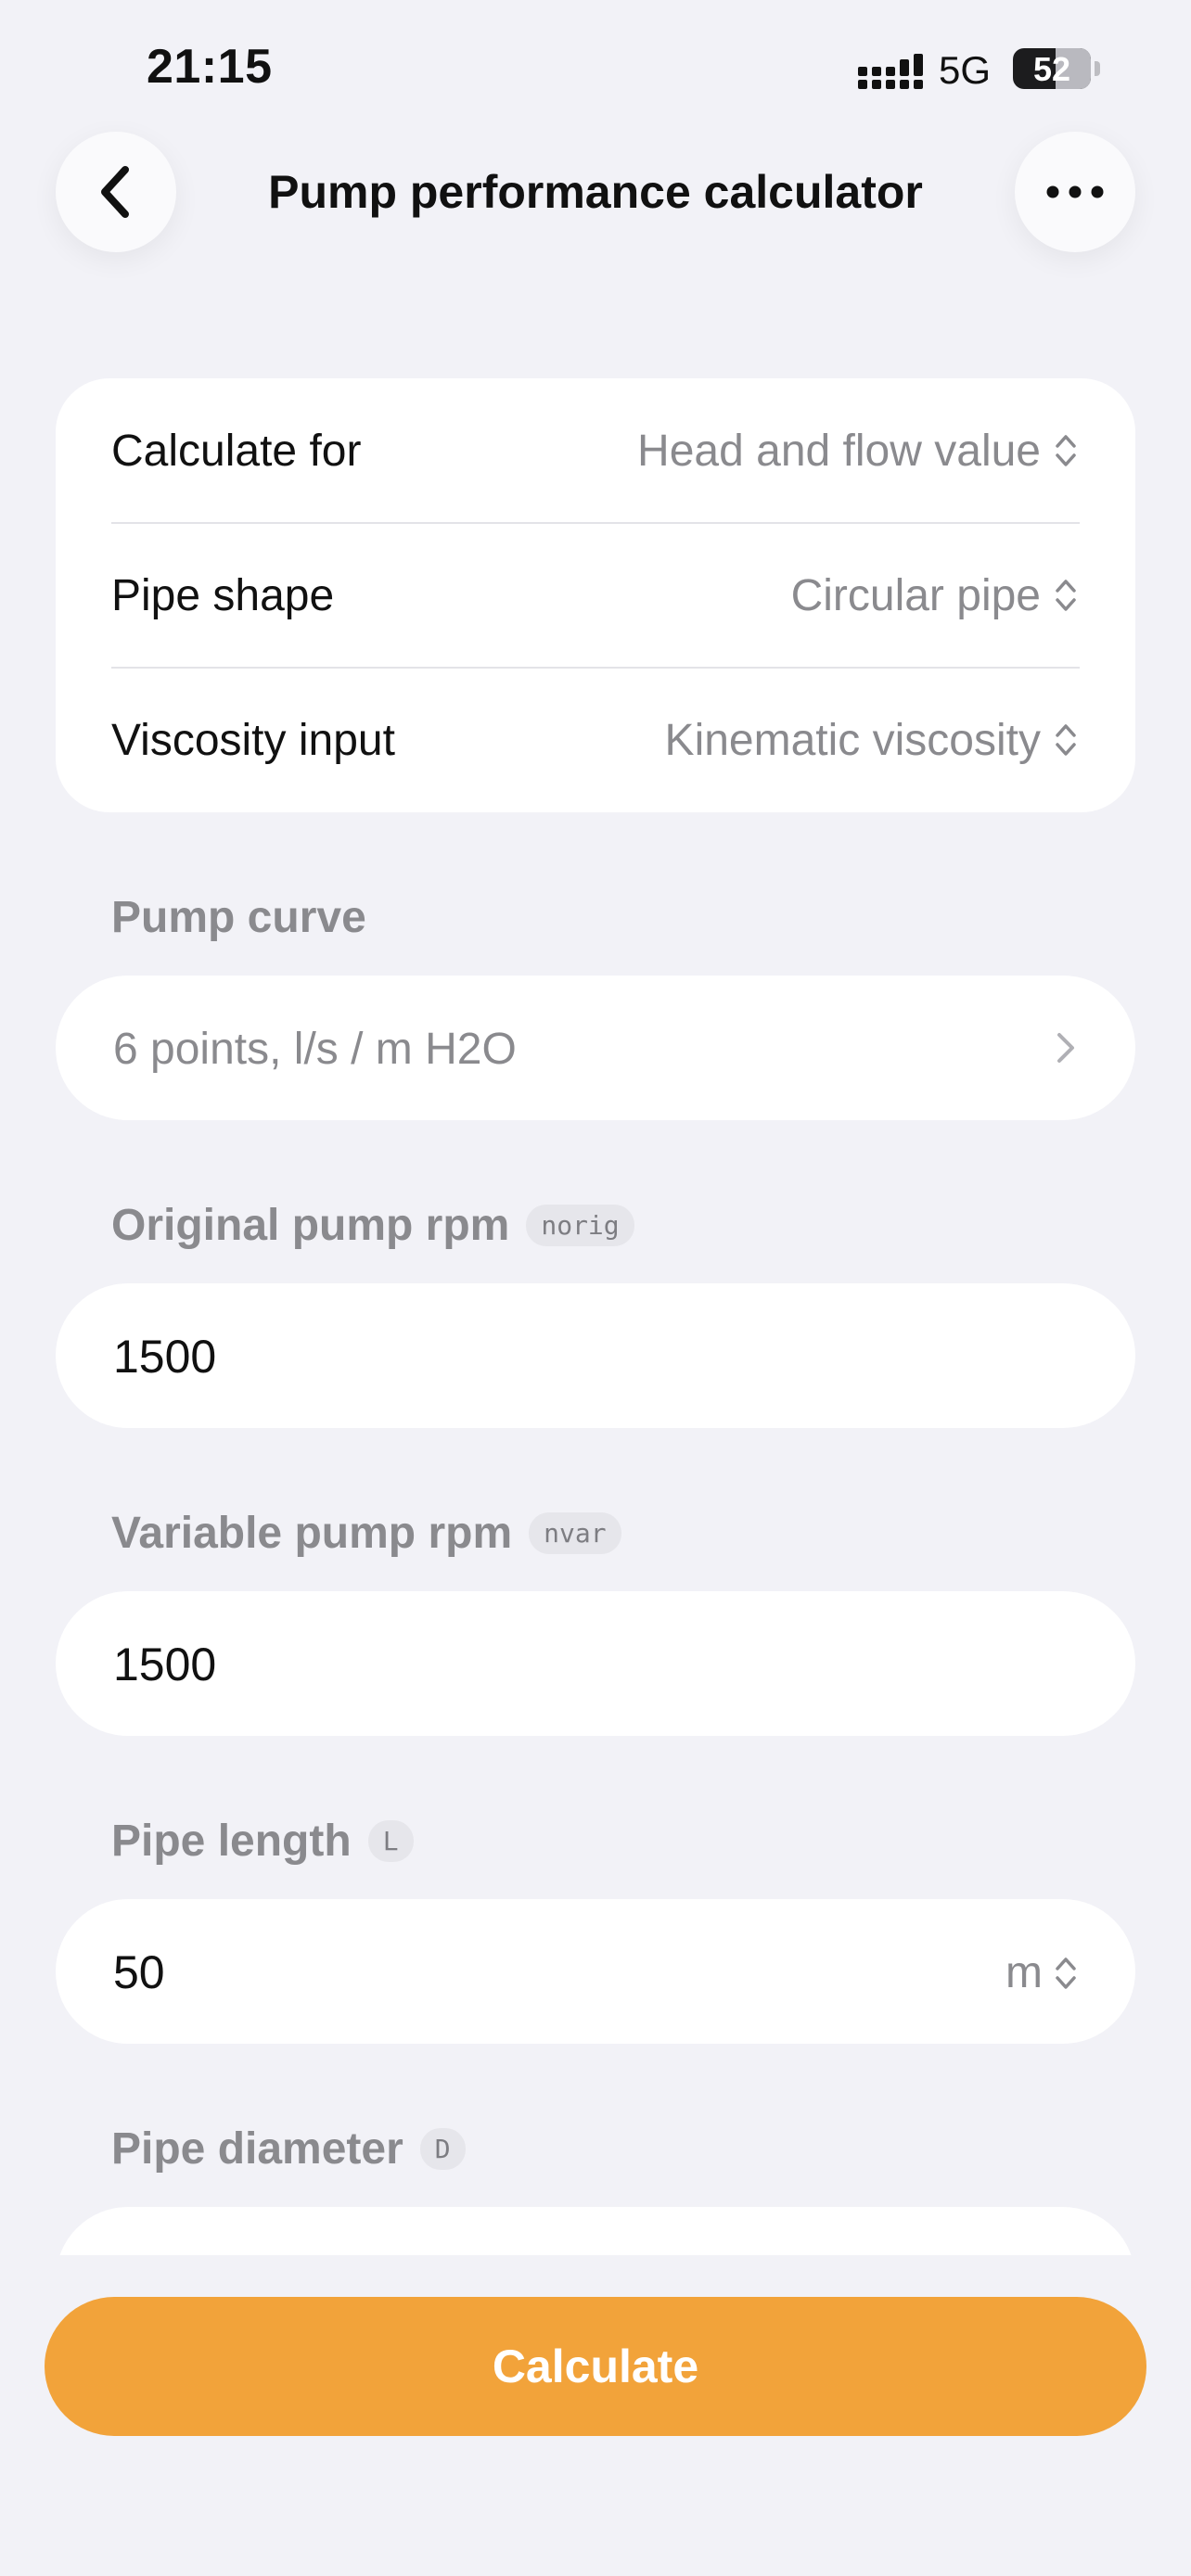  Describe the element at coordinates (231, 1841) in the screenshot. I see `section-title: Pipe length` at that location.